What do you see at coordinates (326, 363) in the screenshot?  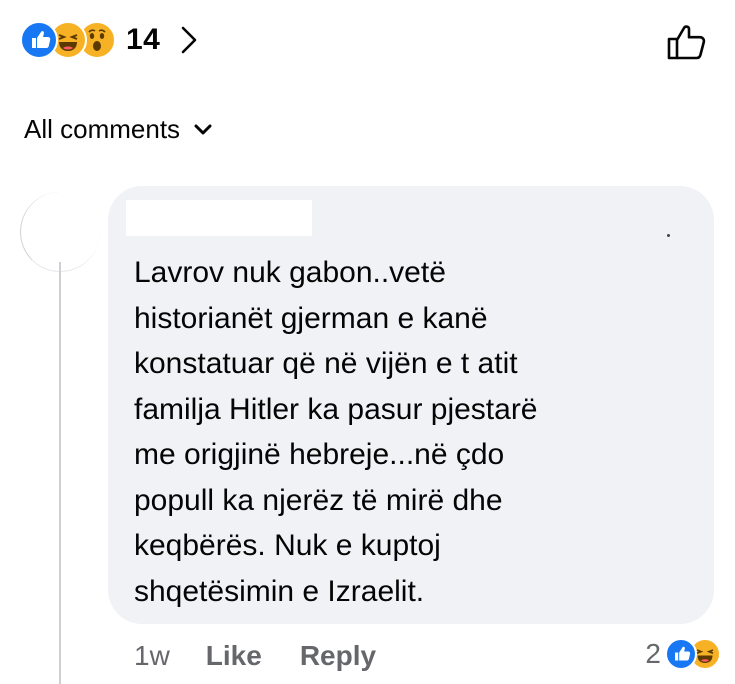 I see `comment-line: konstatuar që në vijën e t atit` at bounding box center [326, 363].